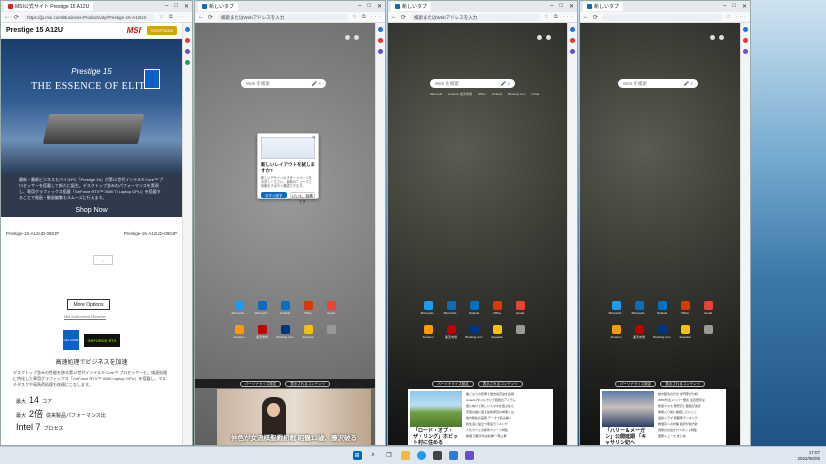  Describe the element at coordinates (274, 194) in the screenshot. I see `try-now-button: 今すぐ試す` at that location.